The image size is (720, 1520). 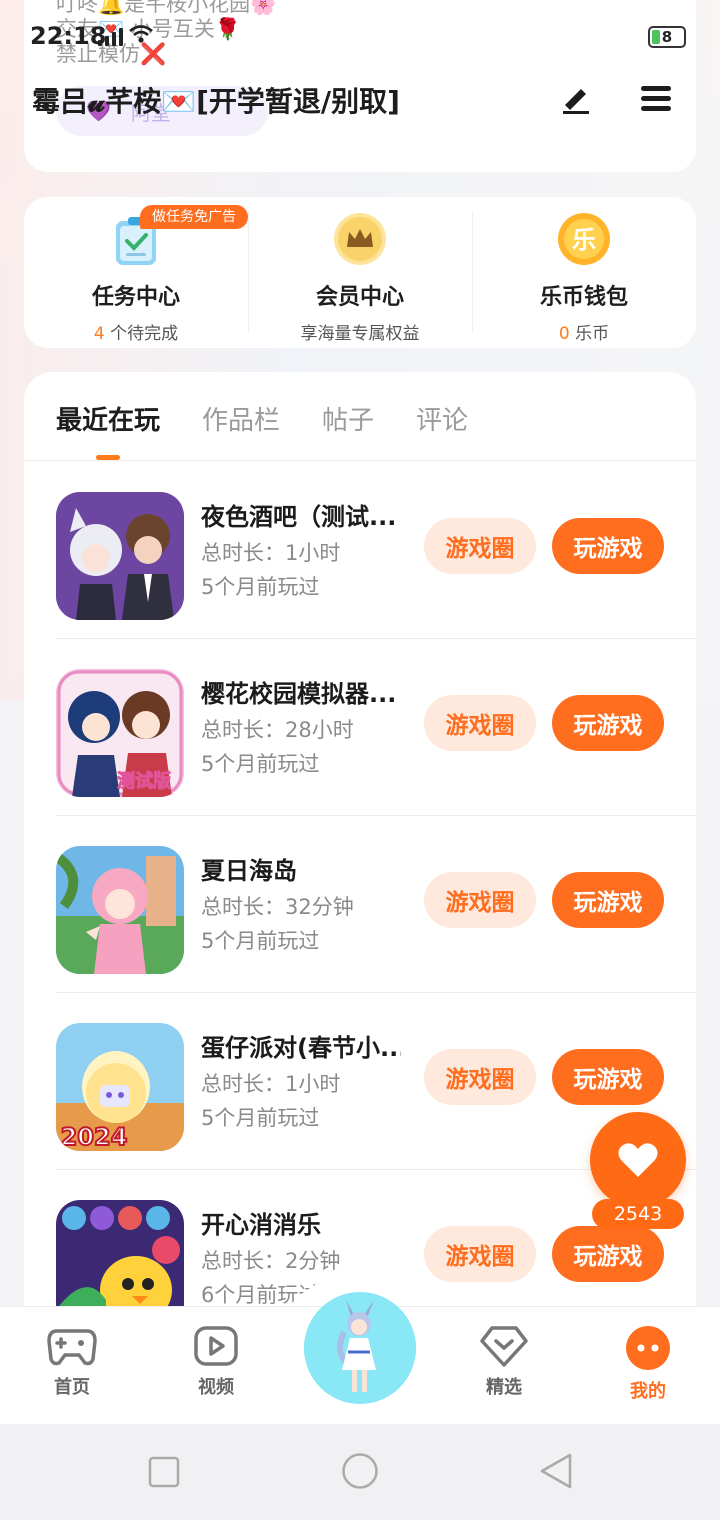 What do you see at coordinates (584, 272) in the screenshot?
I see `wallet-button: 乐 乐币钱包 0 乐币` at bounding box center [584, 272].